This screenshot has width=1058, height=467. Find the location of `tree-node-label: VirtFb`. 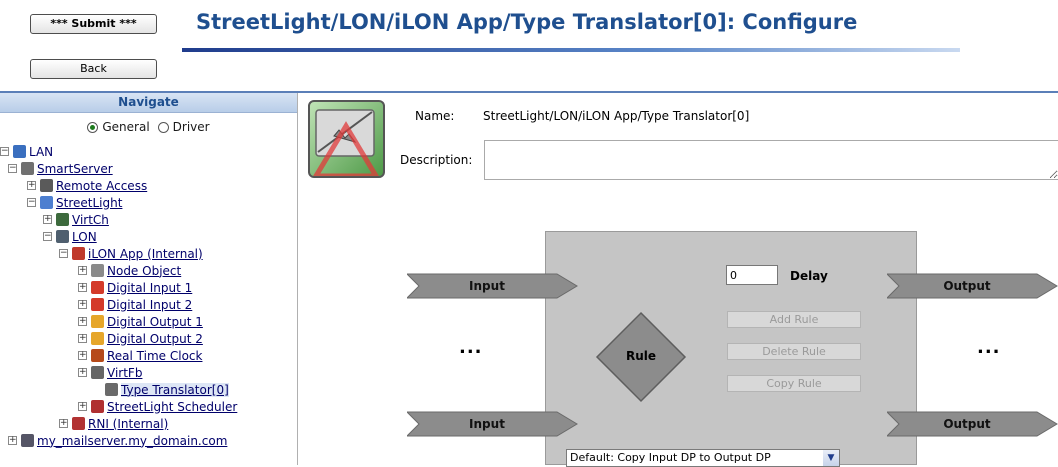

tree-node-label: VirtFb is located at coordinates (124, 373).